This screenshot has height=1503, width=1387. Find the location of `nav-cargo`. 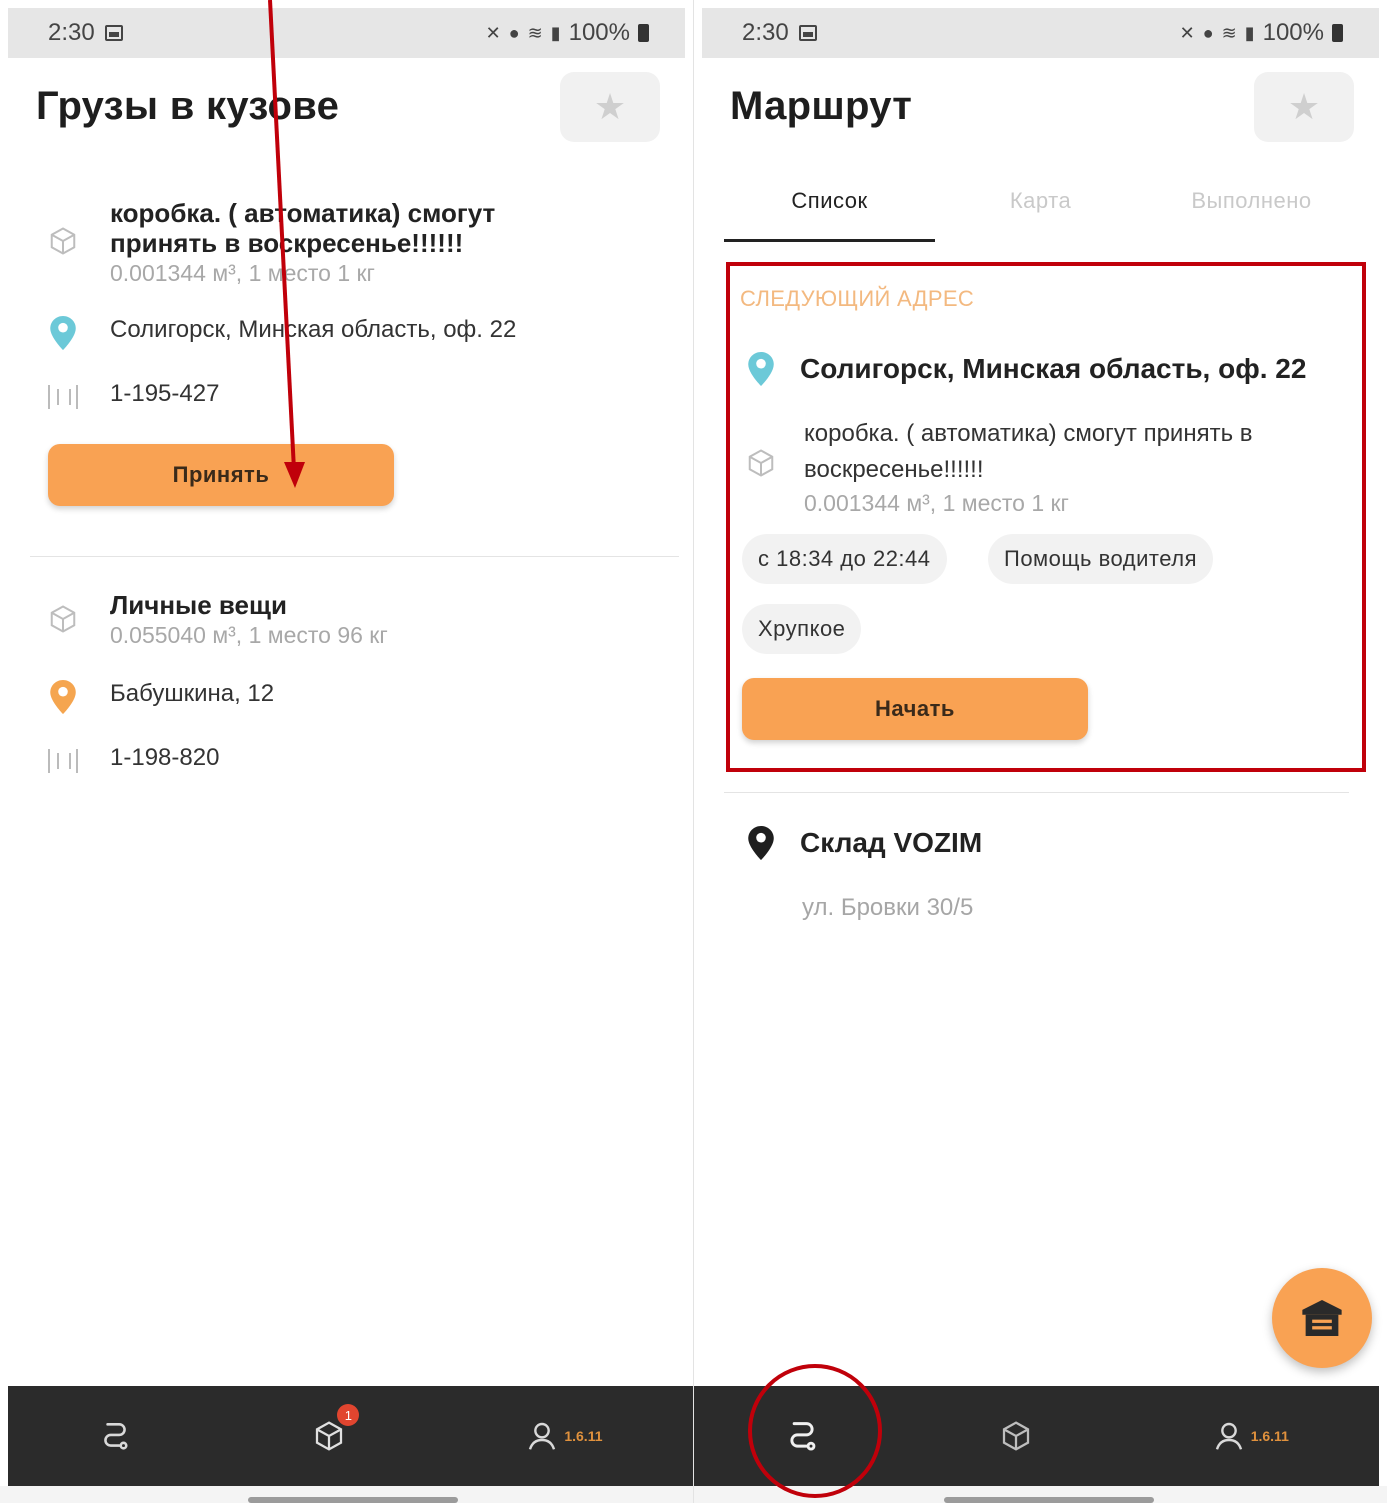

nav-cargo is located at coordinates (1016, 1436).